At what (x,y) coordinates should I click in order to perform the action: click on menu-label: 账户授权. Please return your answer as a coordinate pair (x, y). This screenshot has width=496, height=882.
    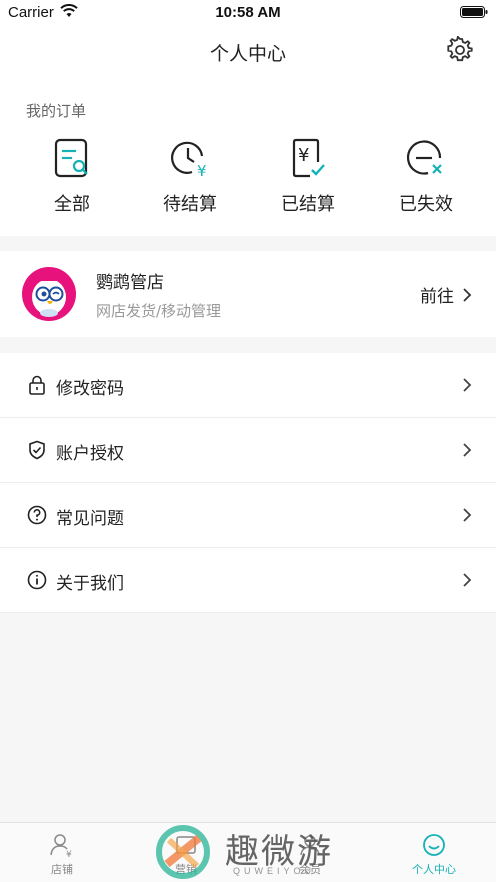
    Looking at the image, I should click on (90, 454).